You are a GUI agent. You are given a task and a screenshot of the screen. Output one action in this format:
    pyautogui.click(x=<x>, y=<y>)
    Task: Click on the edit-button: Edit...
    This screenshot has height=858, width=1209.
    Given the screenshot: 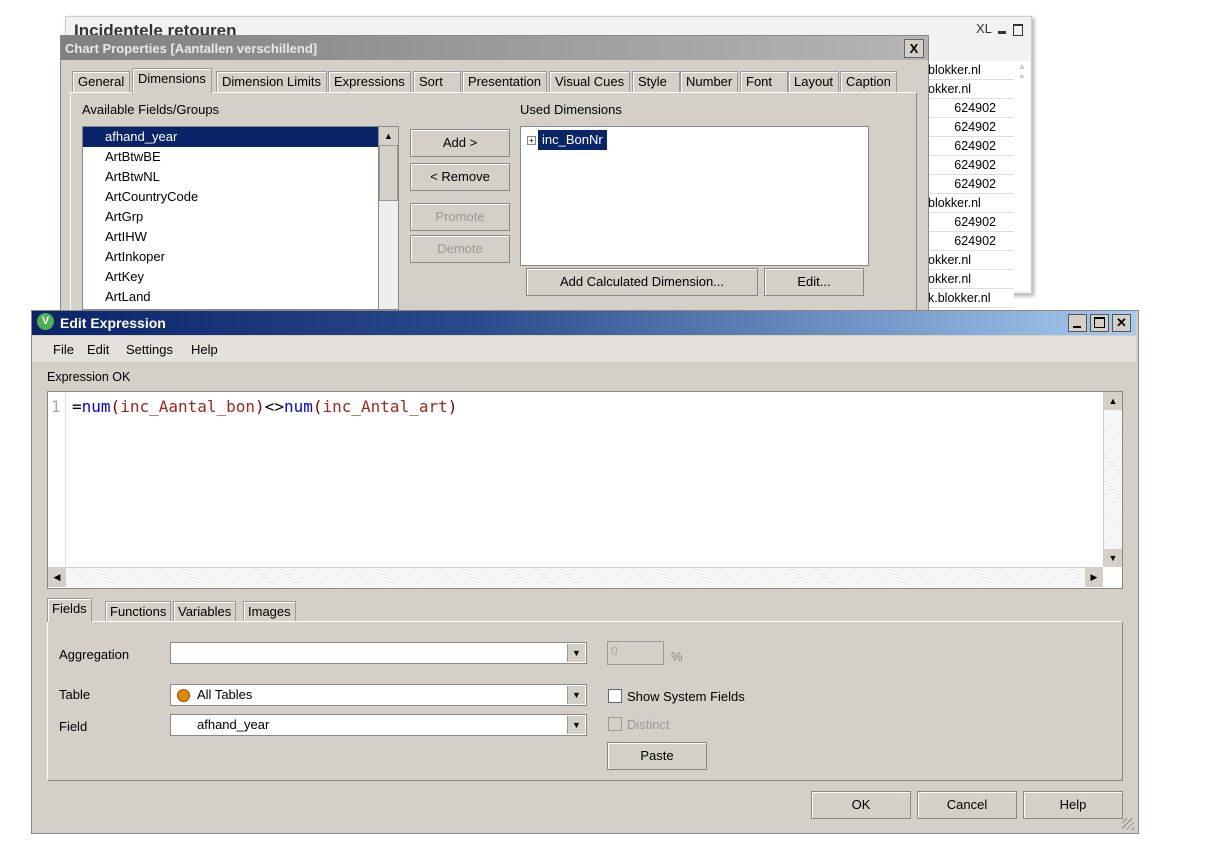 What is the action you would take?
    pyautogui.click(x=814, y=282)
    